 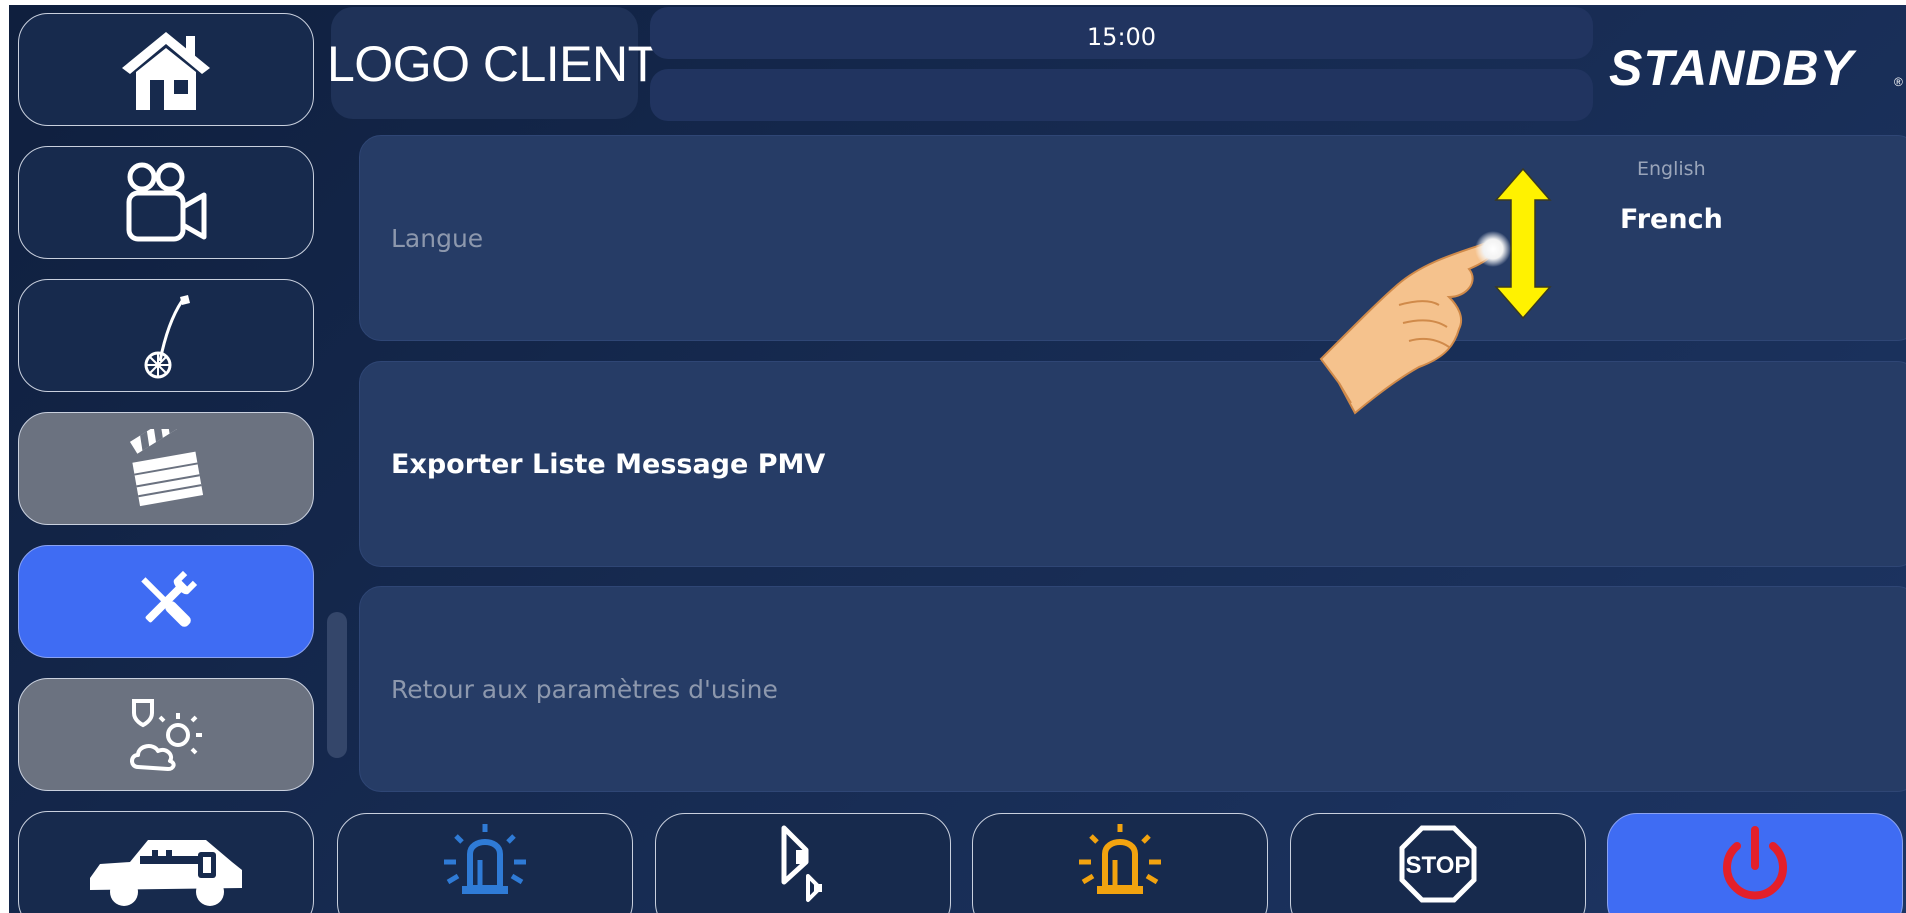 I want to click on orange-beacon-button, so click(x=1120, y=863).